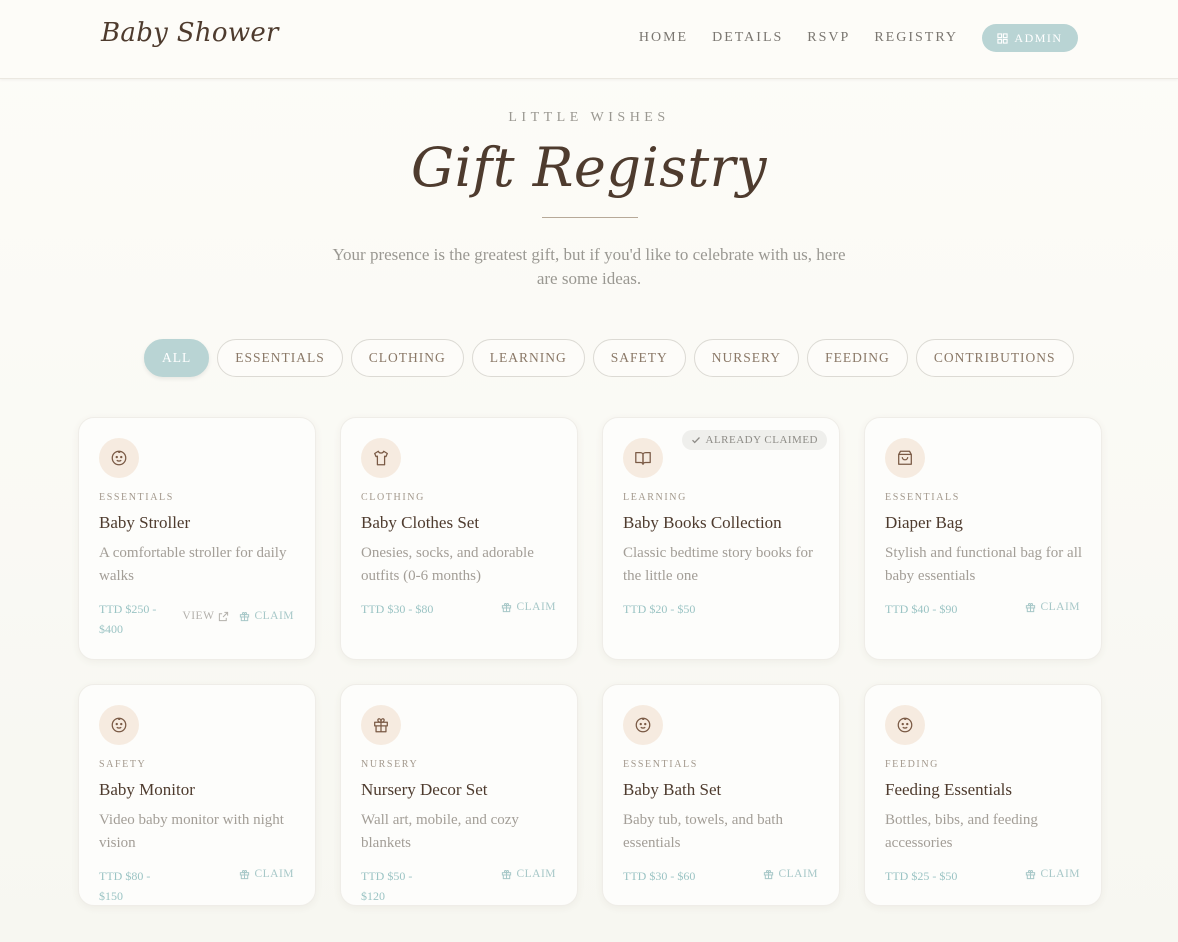 The width and height of the screenshot is (1178, 942). What do you see at coordinates (761, 440) in the screenshot?
I see `claimed-label: ALREADY CLAIMED` at bounding box center [761, 440].